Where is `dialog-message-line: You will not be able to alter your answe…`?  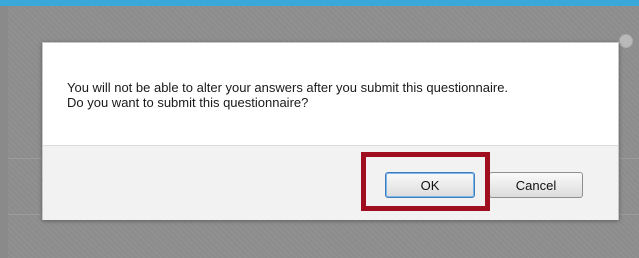 dialog-message-line: You will not be able to alter your answe… is located at coordinates (288, 87).